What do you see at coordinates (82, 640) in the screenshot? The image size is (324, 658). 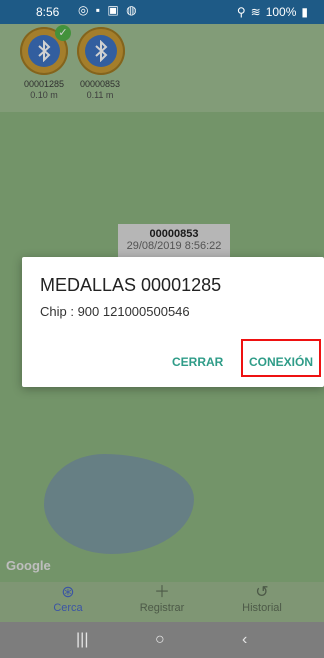 I see `recent-apps-button: |||` at bounding box center [82, 640].